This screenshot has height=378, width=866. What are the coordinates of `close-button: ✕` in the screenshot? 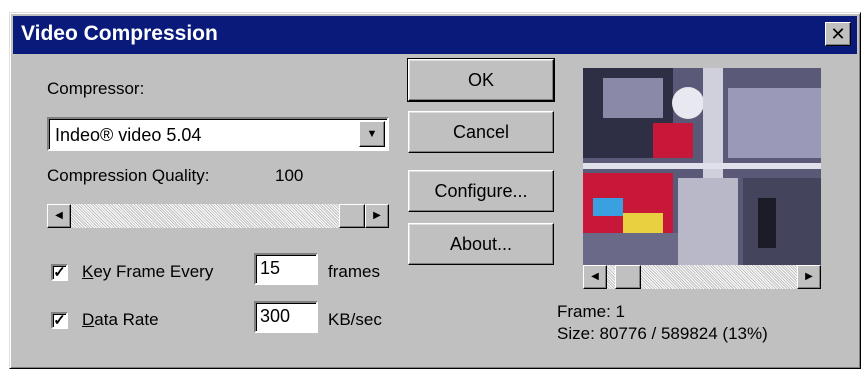 It's located at (838, 34).